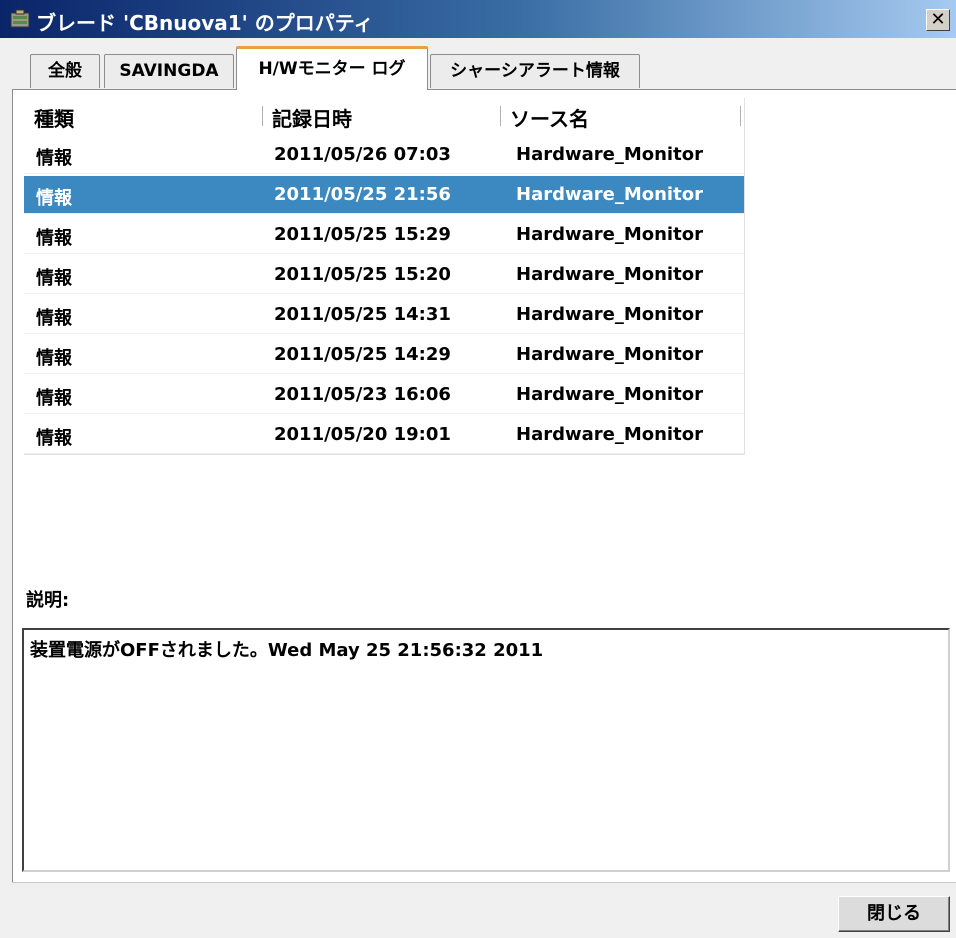 This screenshot has width=956, height=938. Describe the element at coordinates (332, 68) in the screenshot. I see `tab-hw-monitor-log: H/Wモニター ログ` at that location.